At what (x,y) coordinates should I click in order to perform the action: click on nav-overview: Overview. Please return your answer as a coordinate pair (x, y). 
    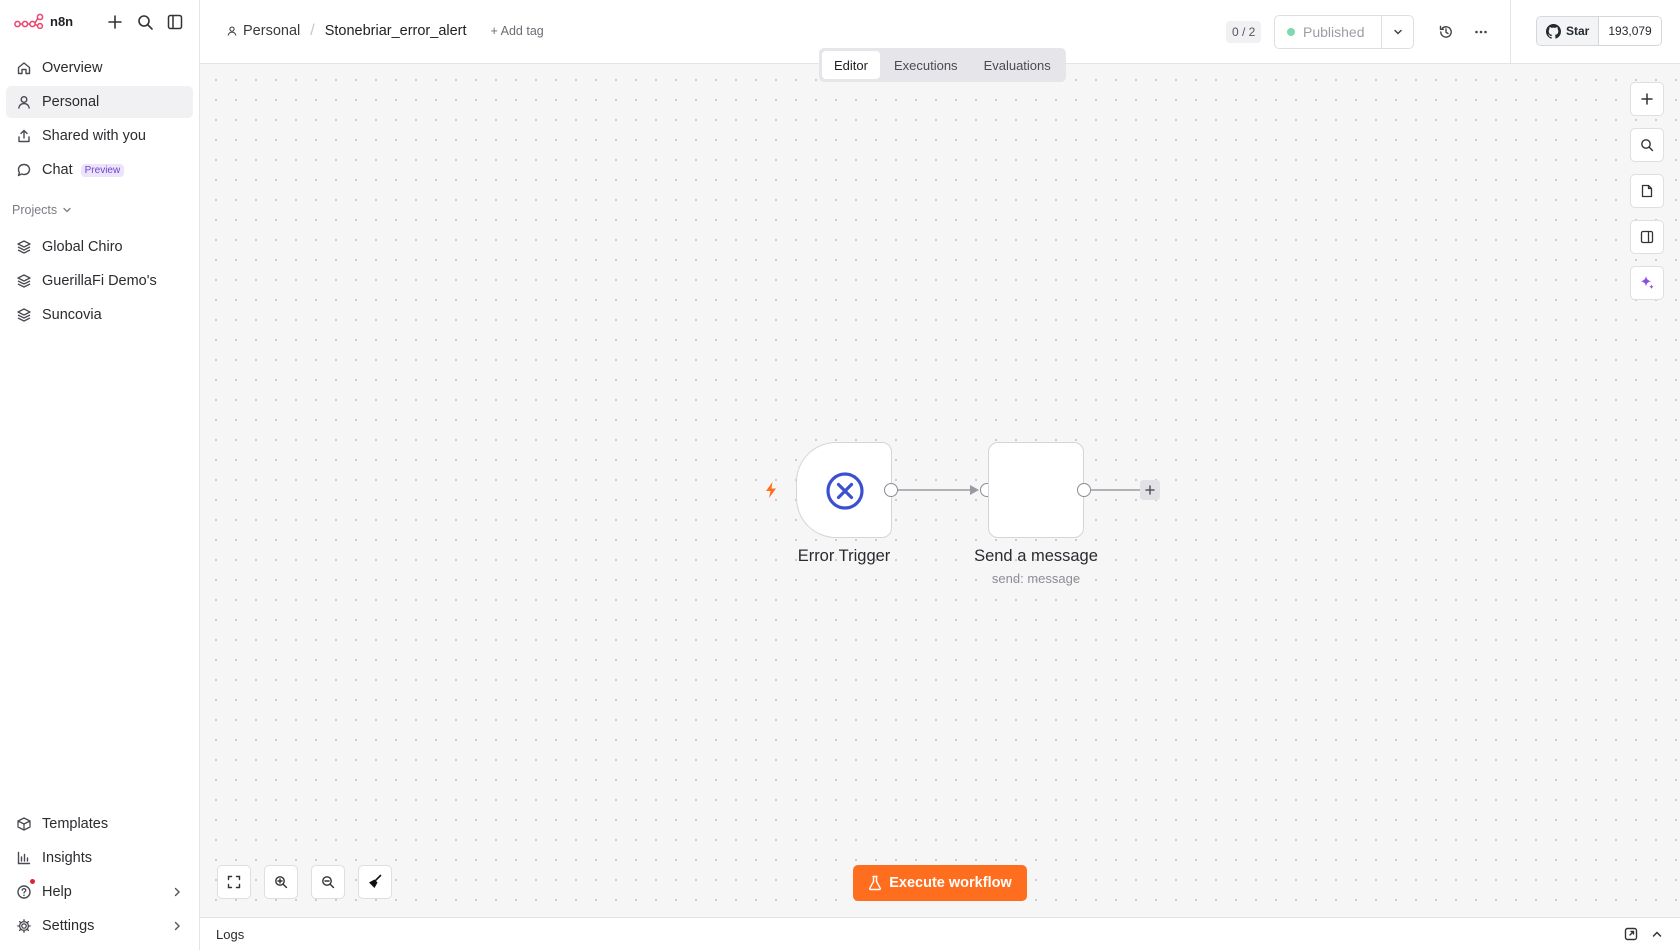
    Looking at the image, I should click on (99, 68).